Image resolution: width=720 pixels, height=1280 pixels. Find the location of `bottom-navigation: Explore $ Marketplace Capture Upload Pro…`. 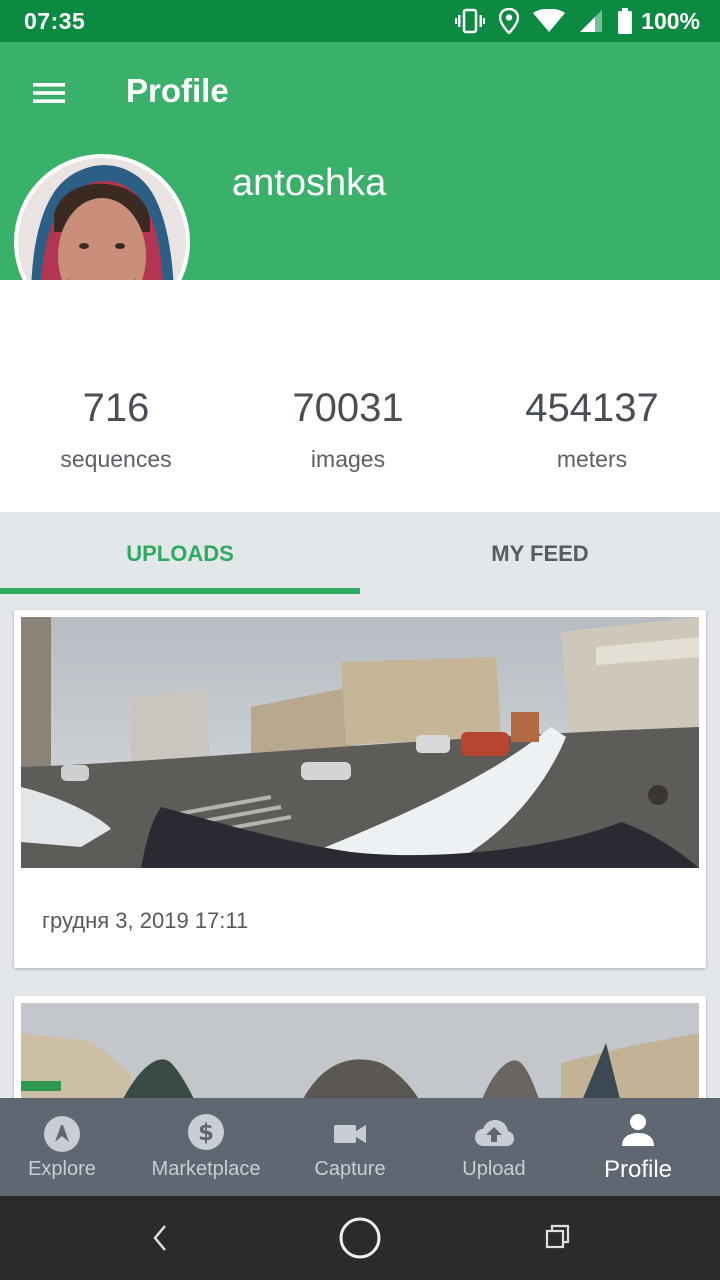

bottom-navigation: Explore $ Marketplace Capture Upload Pro… is located at coordinates (360, 1147).